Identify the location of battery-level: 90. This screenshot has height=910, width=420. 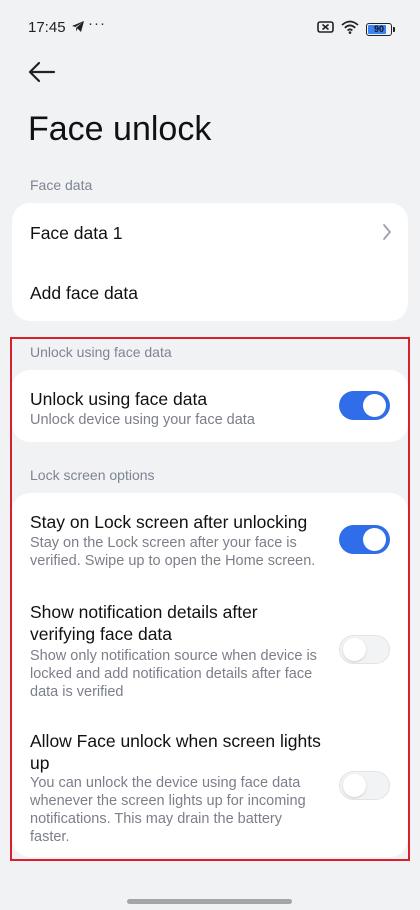
(378, 29).